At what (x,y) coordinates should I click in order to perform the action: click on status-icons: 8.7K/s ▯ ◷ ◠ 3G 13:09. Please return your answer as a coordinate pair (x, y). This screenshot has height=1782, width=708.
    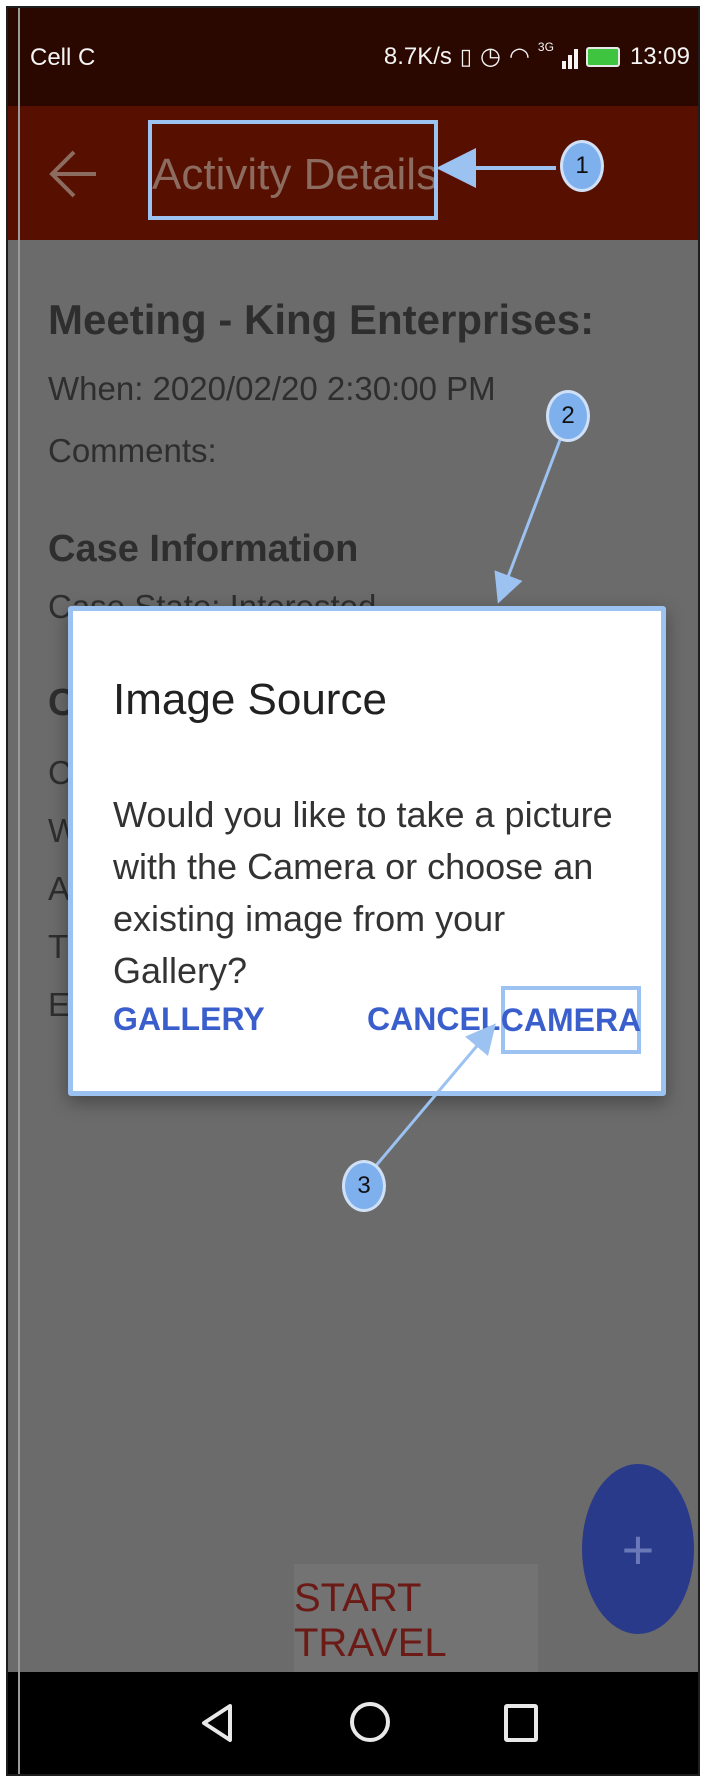
    Looking at the image, I should click on (536, 55).